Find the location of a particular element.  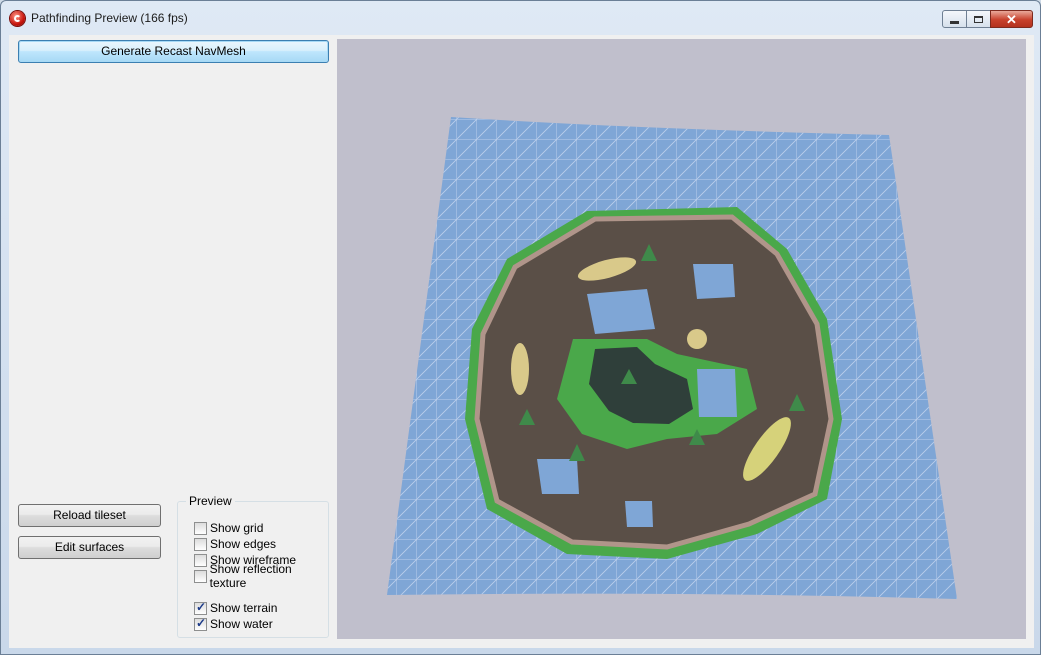

minimize-icon is located at coordinates (954, 22).